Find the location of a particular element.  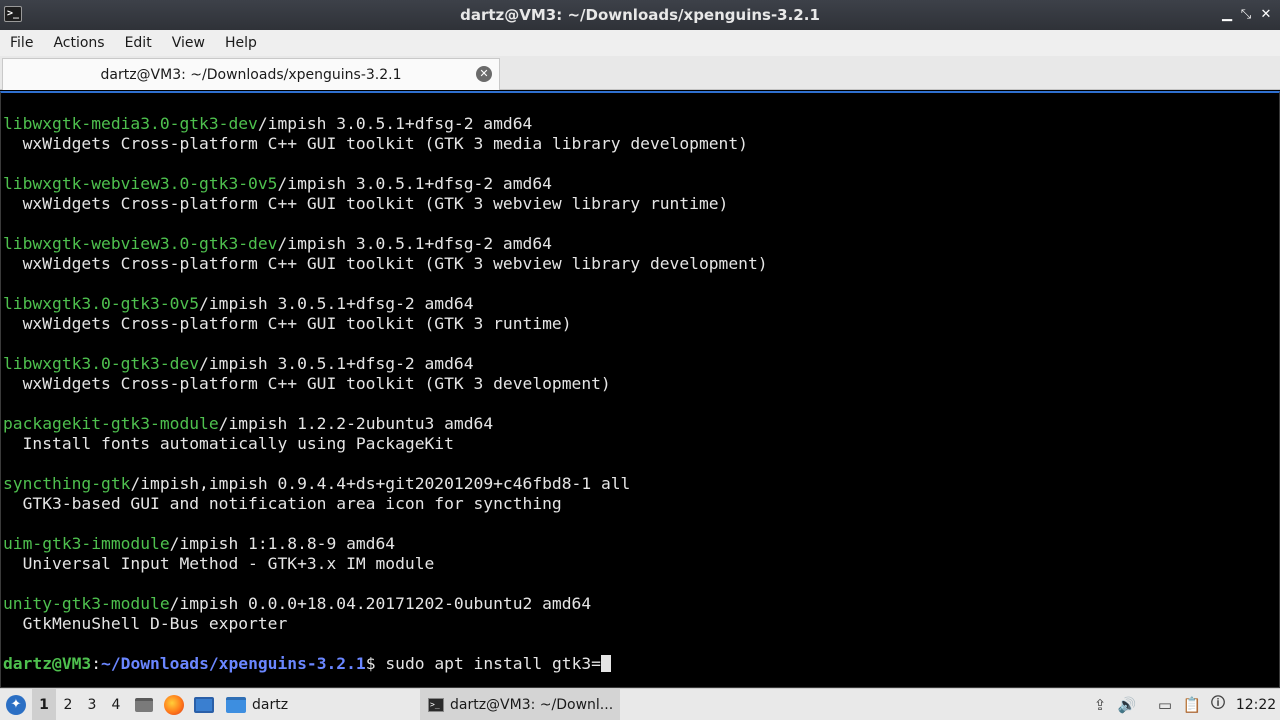

folder-icon is located at coordinates (236, 705).